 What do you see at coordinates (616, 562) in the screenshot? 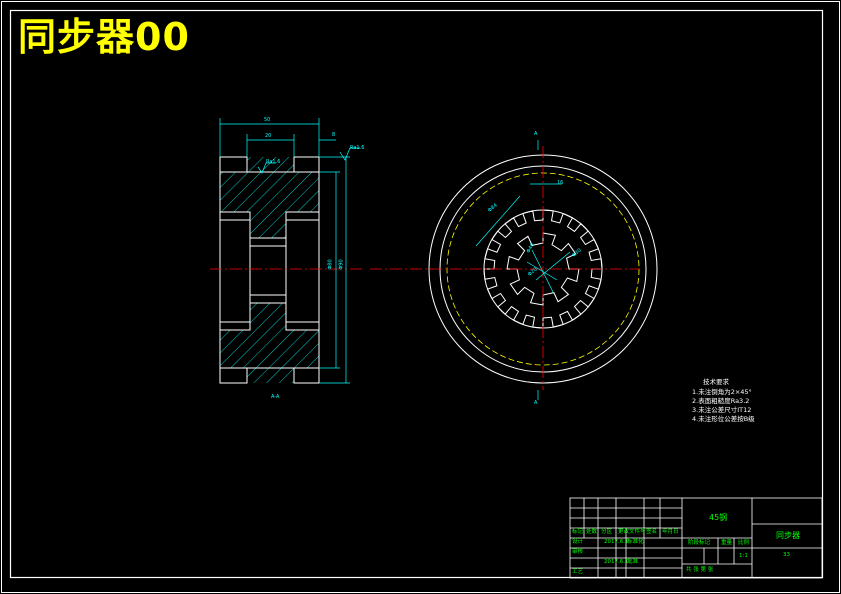
I see `tb-process-date: 2017.6.1` at bounding box center [616, 562].